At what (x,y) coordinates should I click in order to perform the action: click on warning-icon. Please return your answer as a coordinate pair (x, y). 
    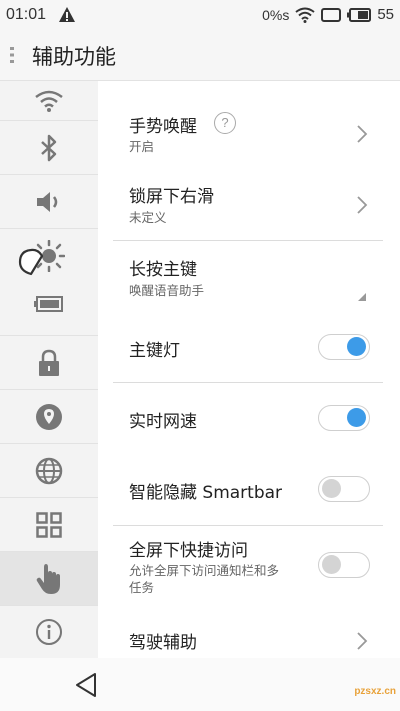
    Looking at the image, I should click on (67, 14).